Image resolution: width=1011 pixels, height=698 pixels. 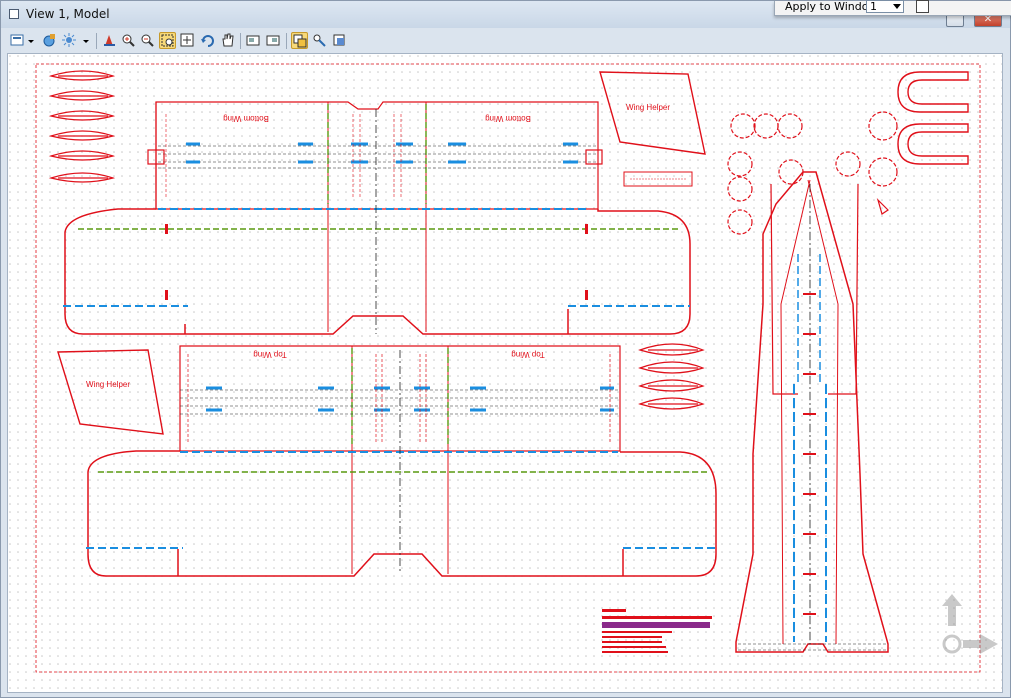 What do you see at coordinates (187, 40) in the screenshot?
I see `fit-view-icon` at bounding box center [187, 40].